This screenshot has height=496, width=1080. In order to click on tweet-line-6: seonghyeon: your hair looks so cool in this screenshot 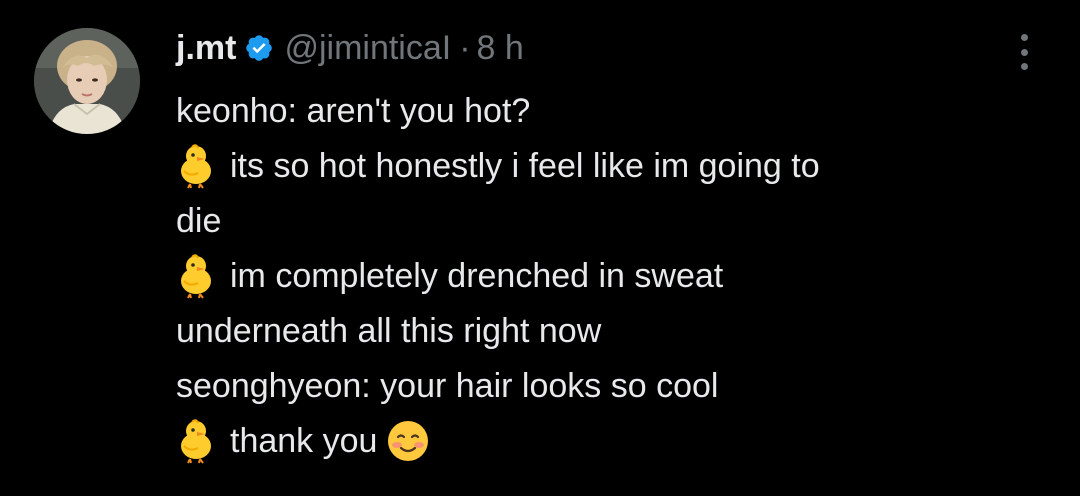, I will do `click(447, 386)`.